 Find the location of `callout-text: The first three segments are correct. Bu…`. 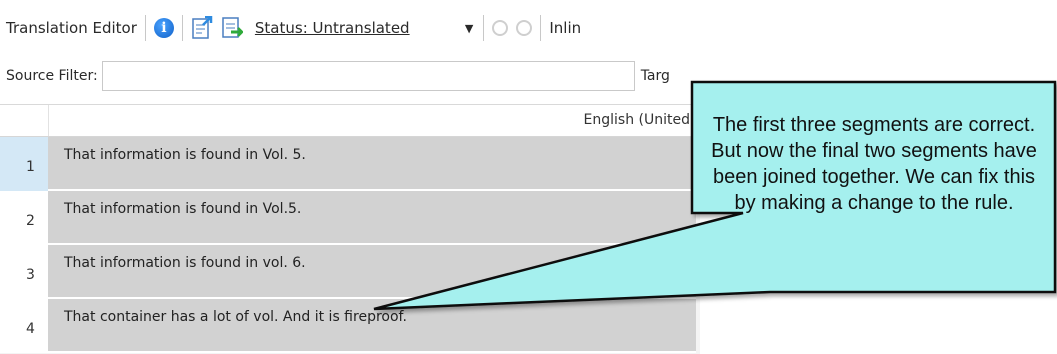

callout-text: The first three segments are correct. Bu… is located at coordinates (874, 164).